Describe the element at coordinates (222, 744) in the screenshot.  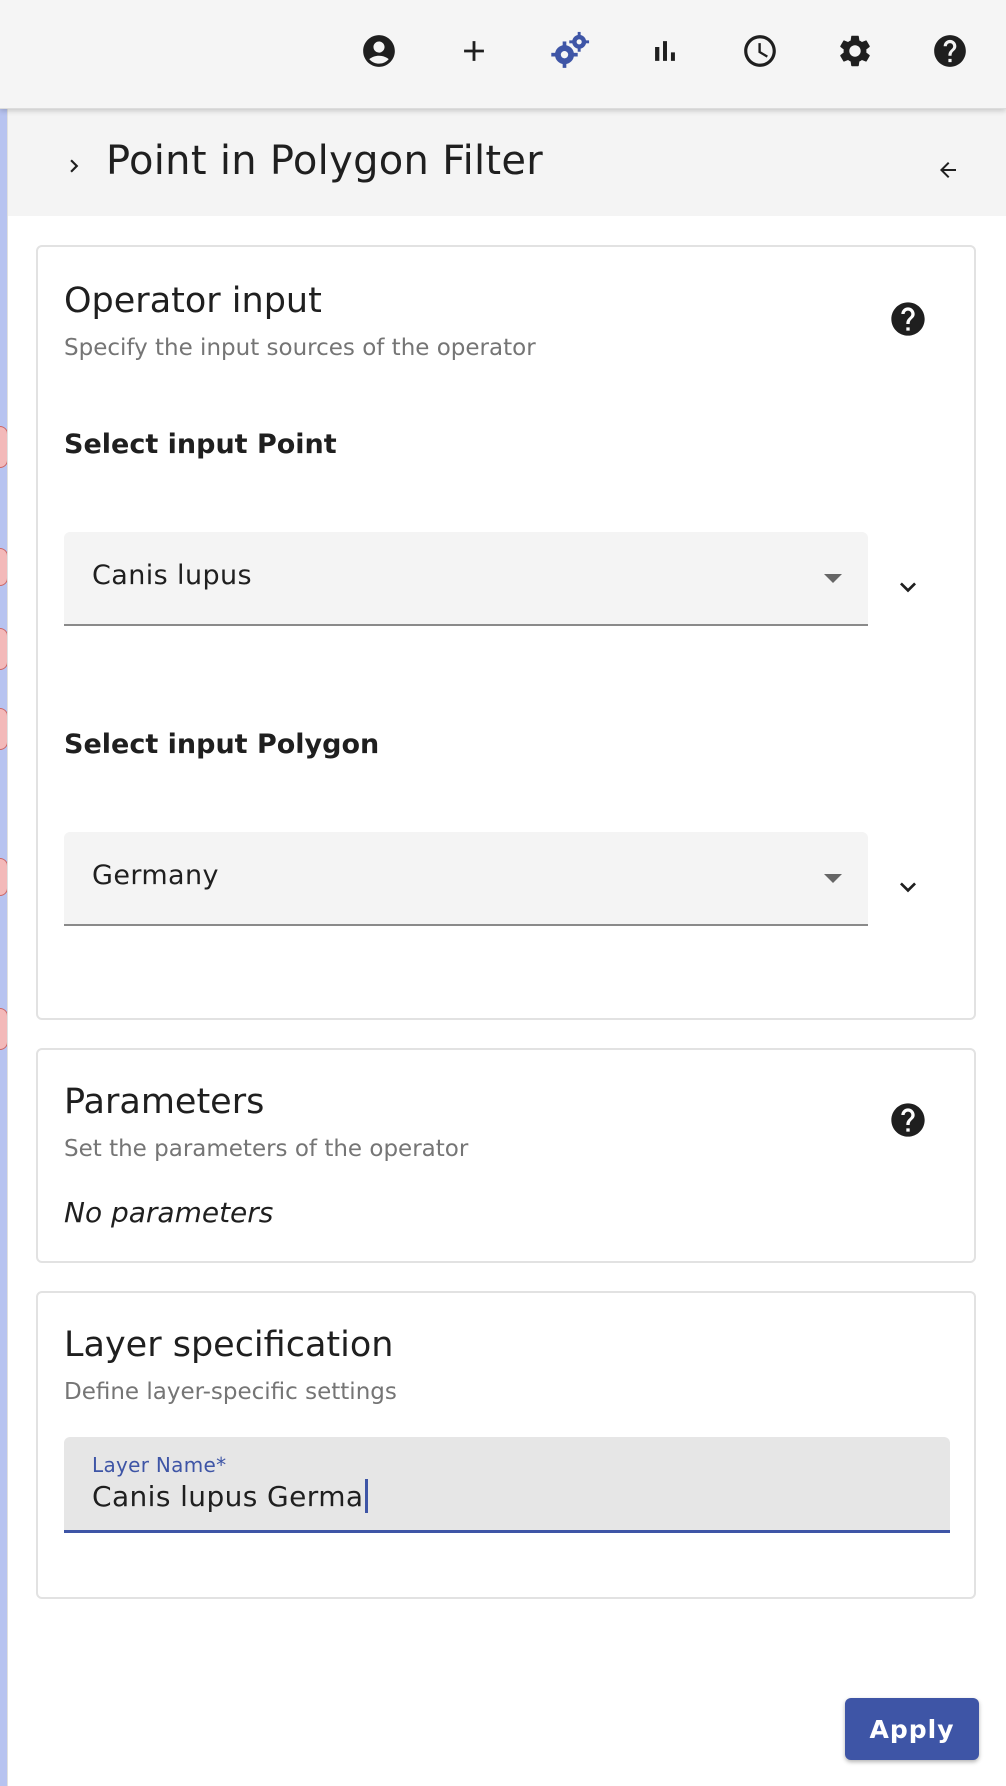
I see `select-input-polygon-label: Select input Polygon` at that location.